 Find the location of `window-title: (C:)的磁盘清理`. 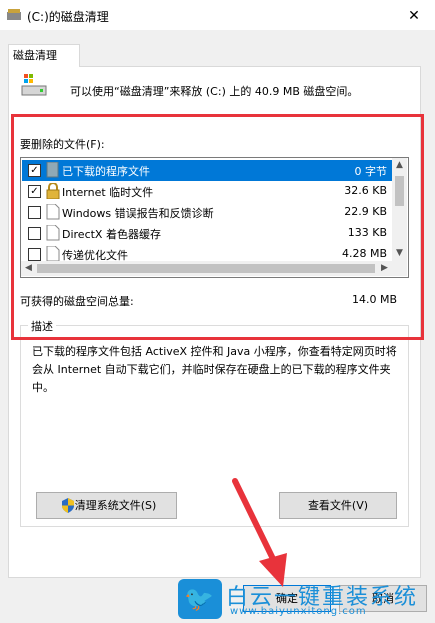

window-title: (C:)的磁盘清理 is located at coordinates (68, 17).